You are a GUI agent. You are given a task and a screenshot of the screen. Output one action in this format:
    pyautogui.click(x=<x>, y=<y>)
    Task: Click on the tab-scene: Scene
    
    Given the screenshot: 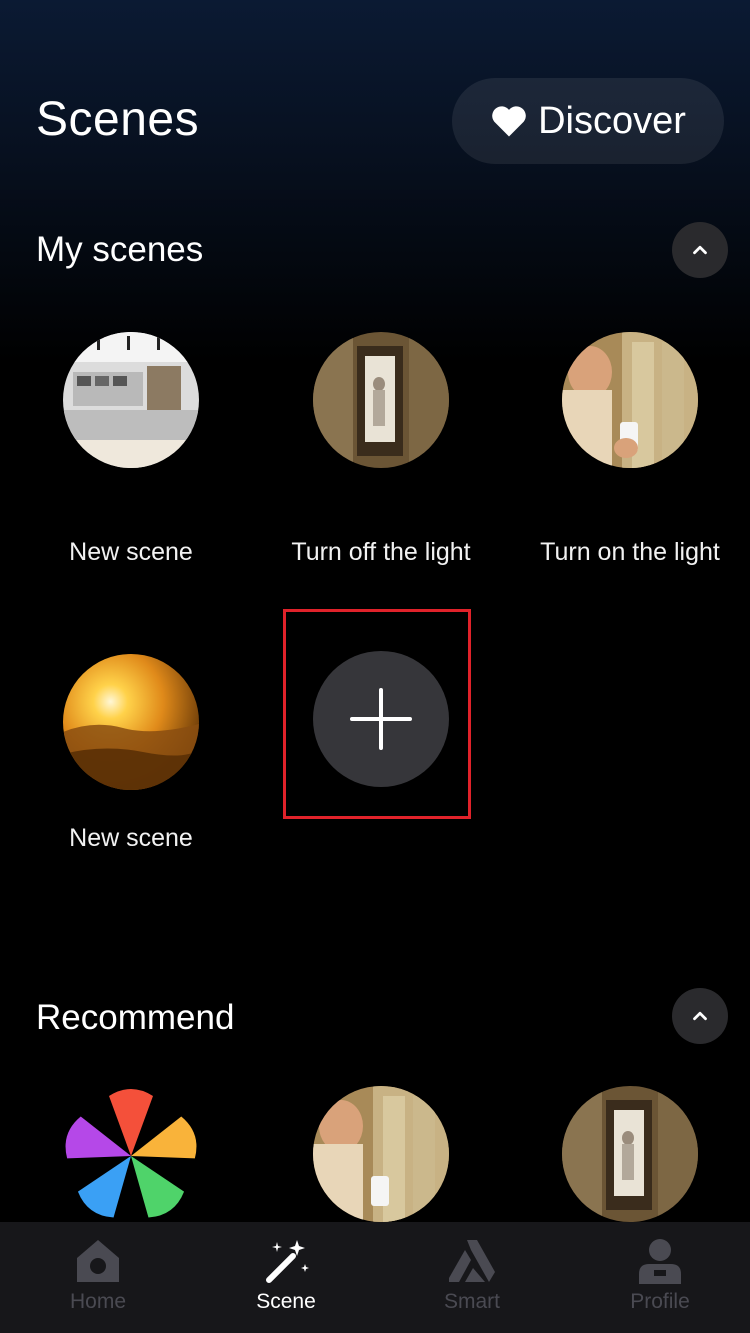 What is the action you would take?
    pyautogui.click(x=286, y=1274)
    